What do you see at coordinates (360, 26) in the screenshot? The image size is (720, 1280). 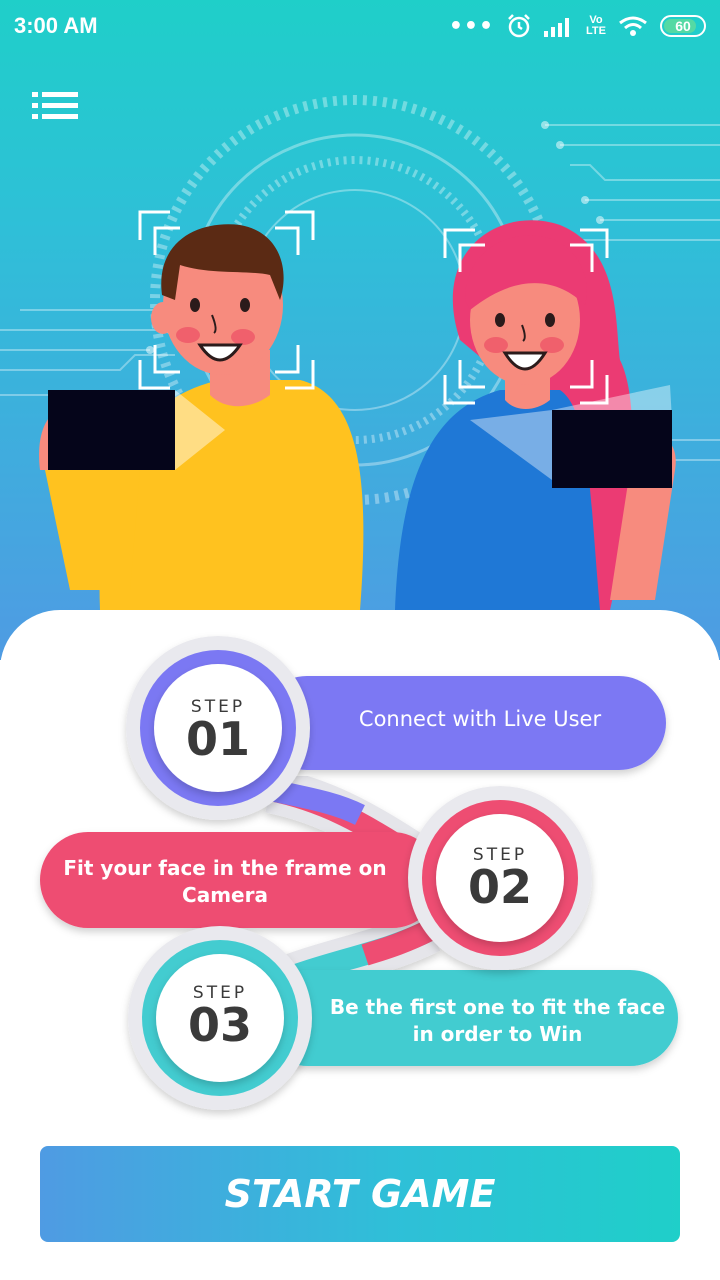 I see `status-bar: 3:00 AM ••• Vo LTE 60` at bounding box center [360, 26].